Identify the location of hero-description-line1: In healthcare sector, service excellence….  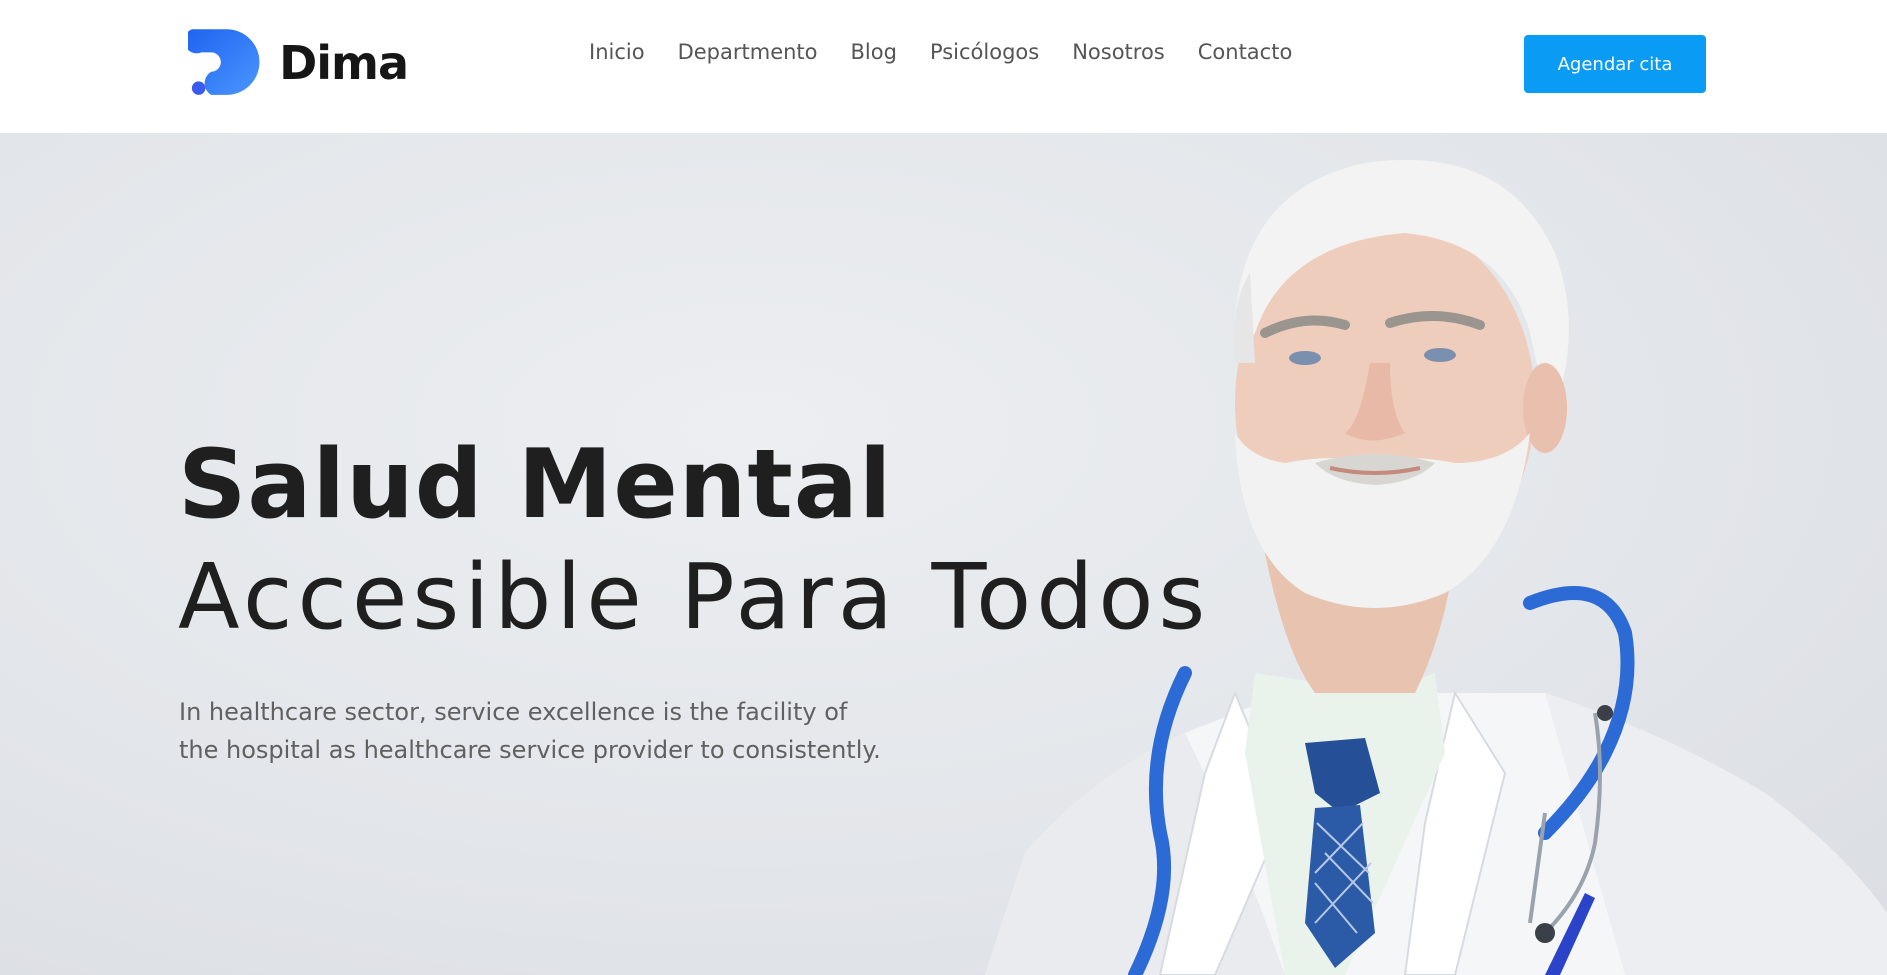
(513, 712).